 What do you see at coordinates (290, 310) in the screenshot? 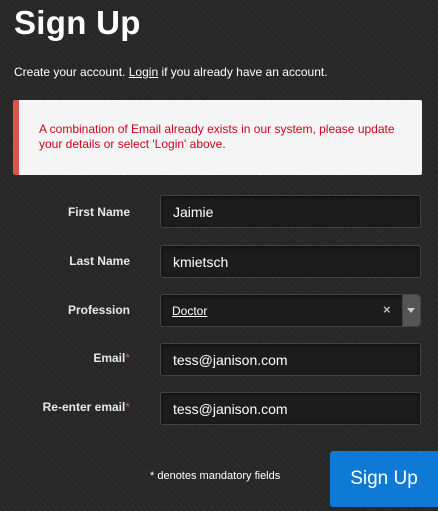
I see `profession-select: Doctor ×` at bounding box center [290, 310].